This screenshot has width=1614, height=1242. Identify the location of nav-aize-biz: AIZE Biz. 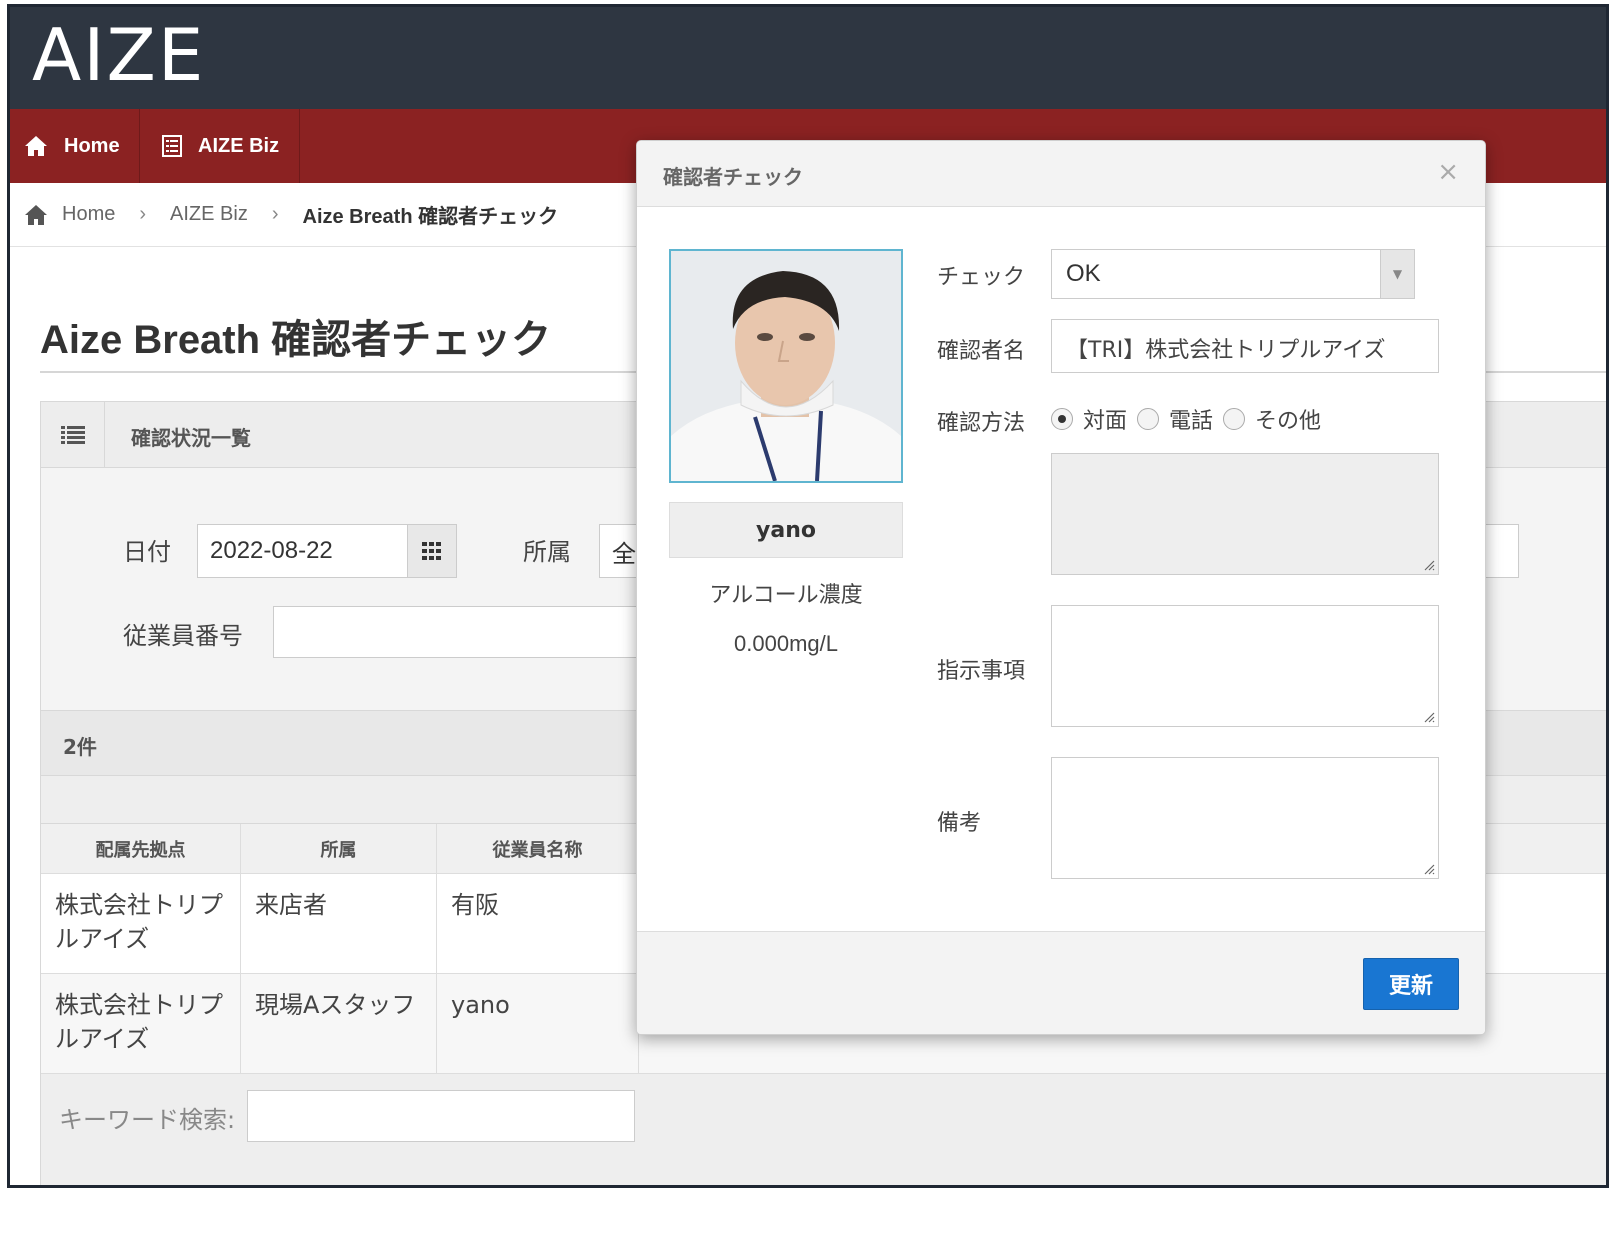
(220, 146).